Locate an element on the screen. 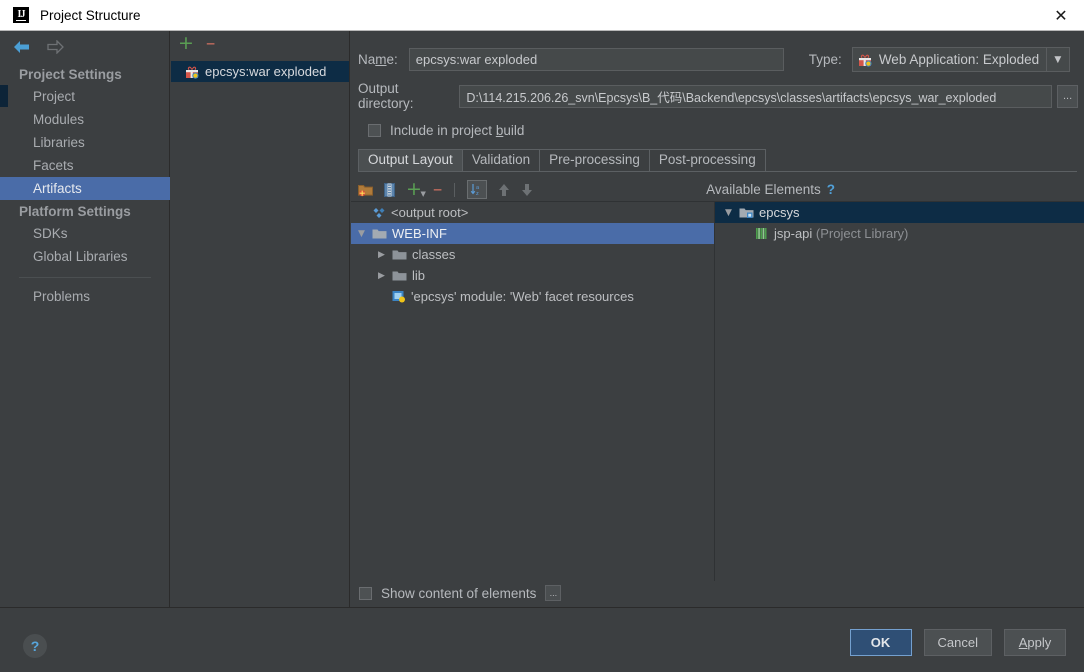  show-content-label: Show content of elements is located at coordinates (459, 593).